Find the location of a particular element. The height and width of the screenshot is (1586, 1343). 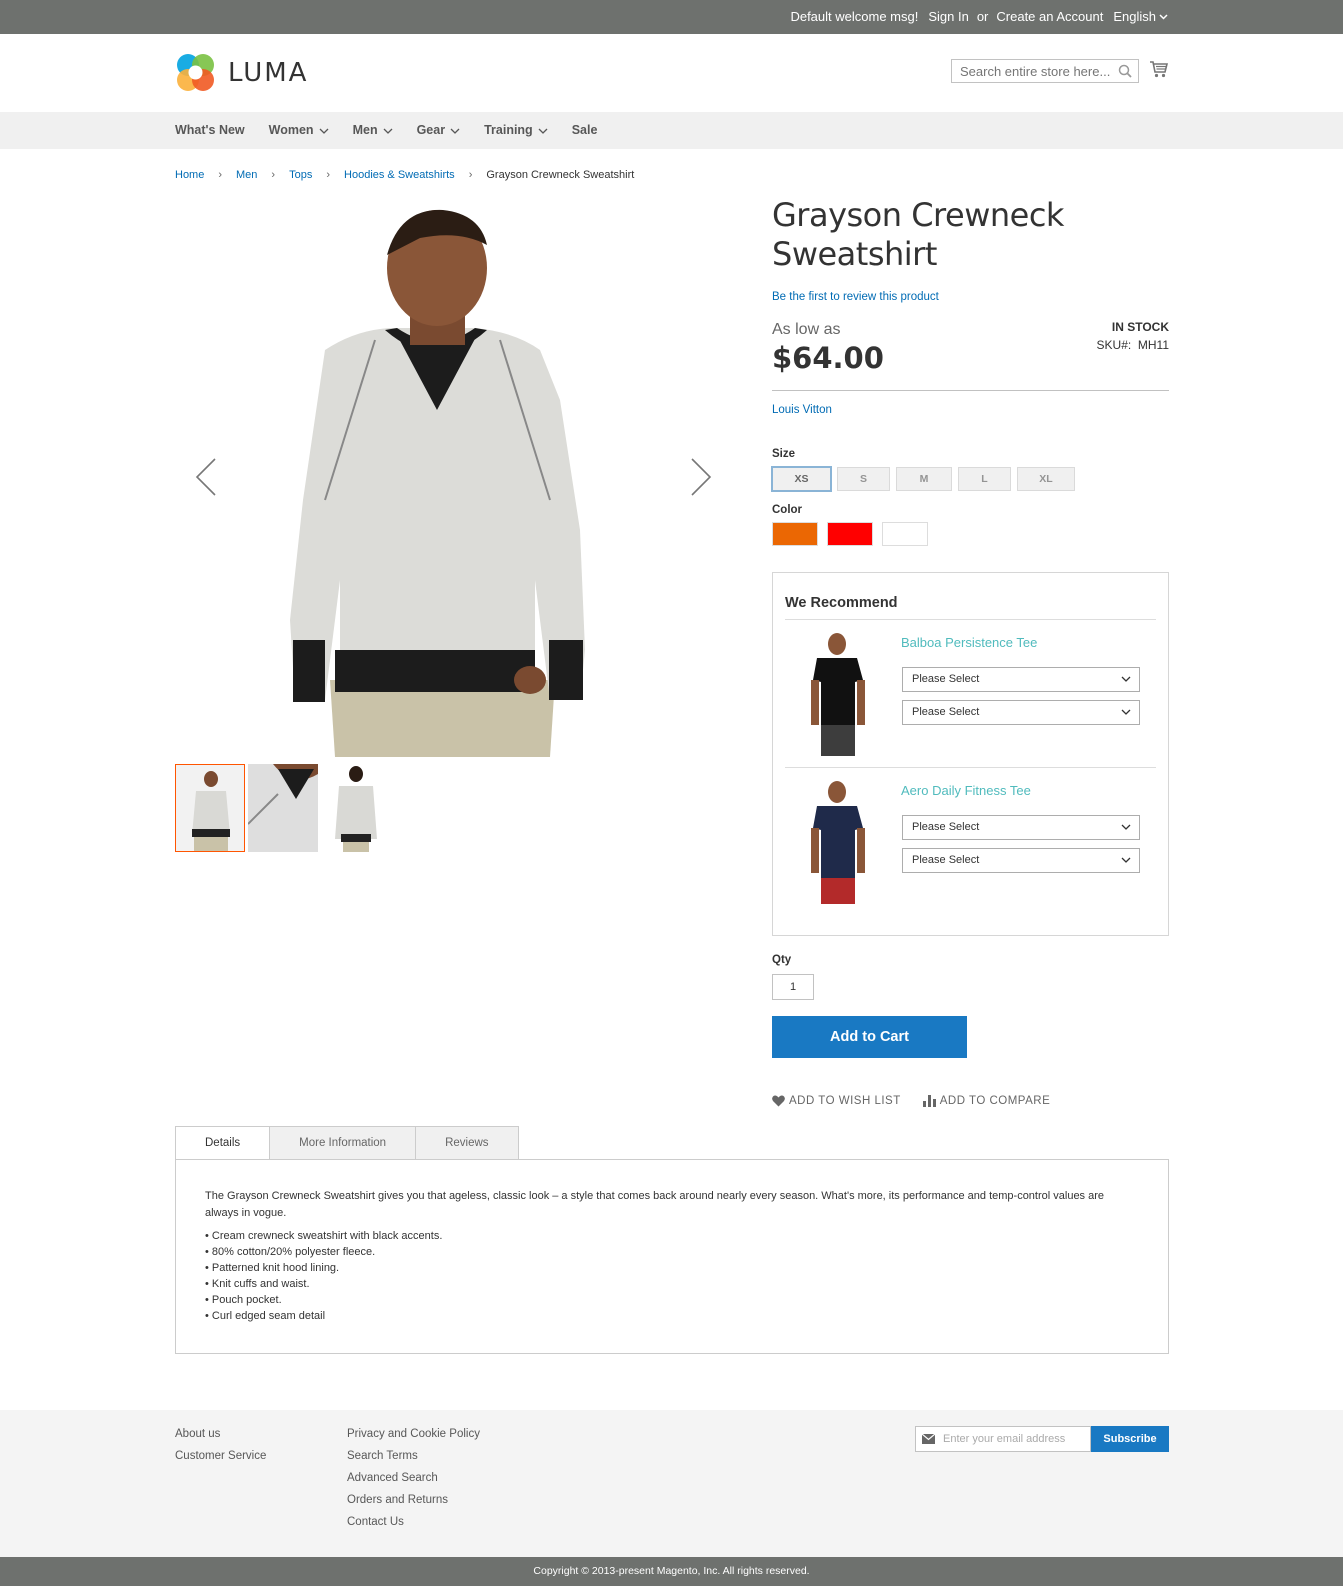

footer-link-contact: Contact Us is located at coordinates (413, 1527).